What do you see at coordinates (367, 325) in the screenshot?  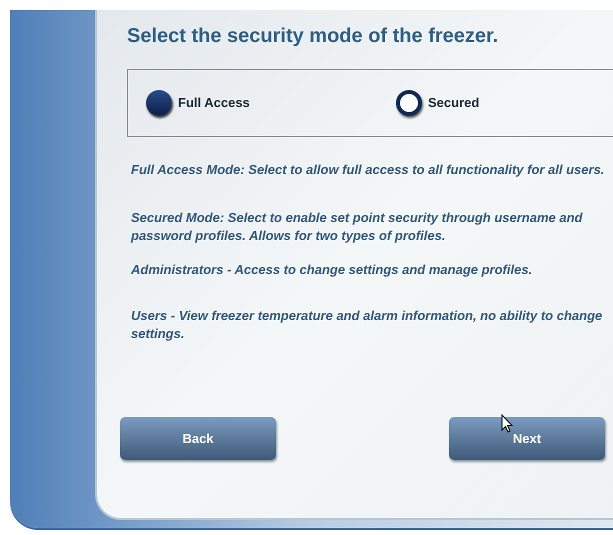 I see `description-text: Users - View freezer temperature and alarm information, no ability to change settings.` at bounding box center [367, 325].